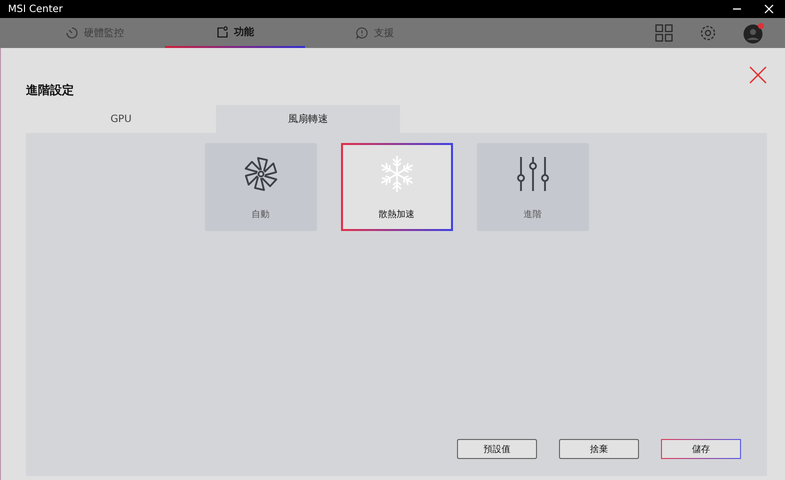 This screenshot has width=785, height=480. Describe the element at coordinates (497, 449) in the screenshot. I see `dialog-button: 預設值` at that location.